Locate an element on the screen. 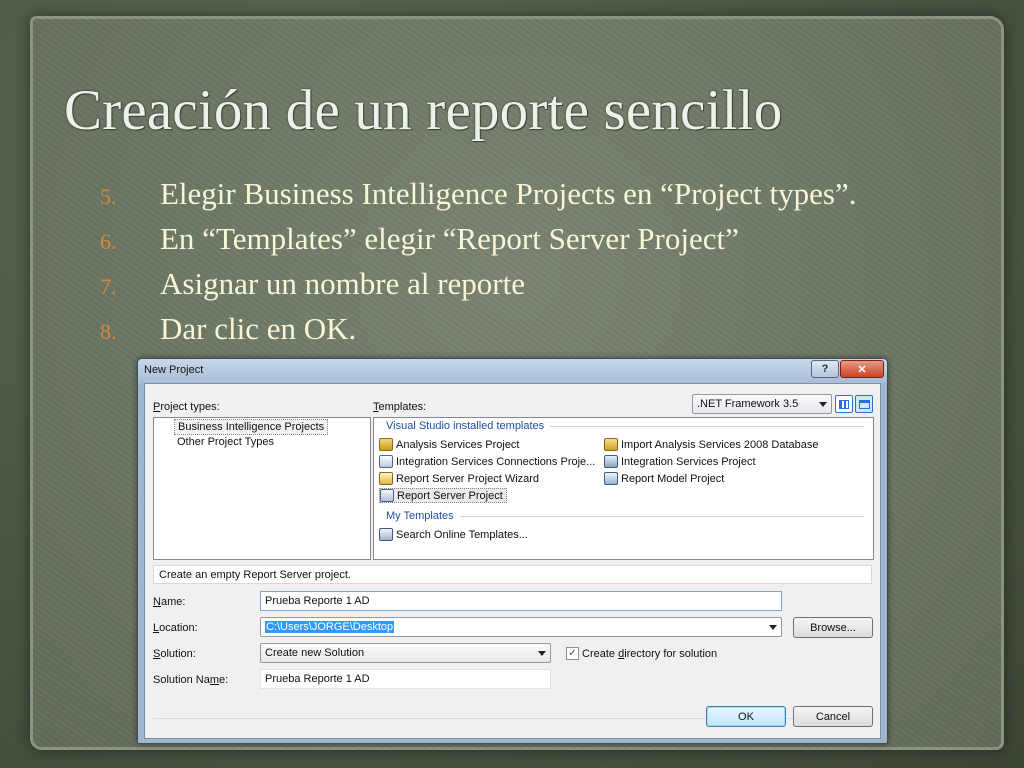  solution-name-input: Prueba Reporte 1 AD is located at coordinates (405, 679).